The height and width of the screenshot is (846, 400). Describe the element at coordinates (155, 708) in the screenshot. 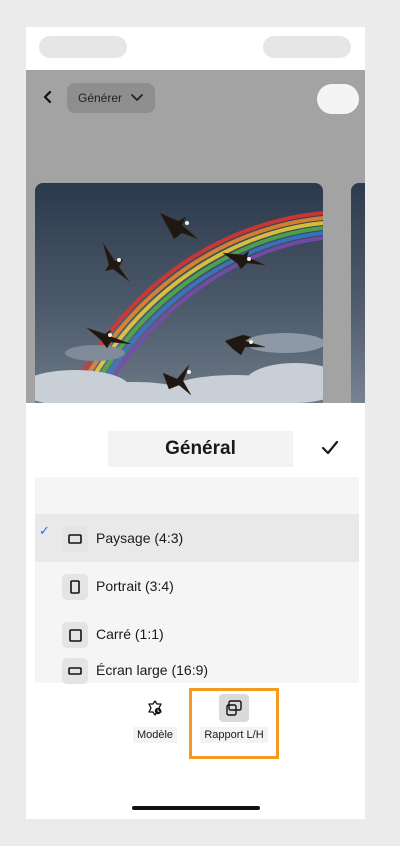

I see `model-settings-icon` at that location.